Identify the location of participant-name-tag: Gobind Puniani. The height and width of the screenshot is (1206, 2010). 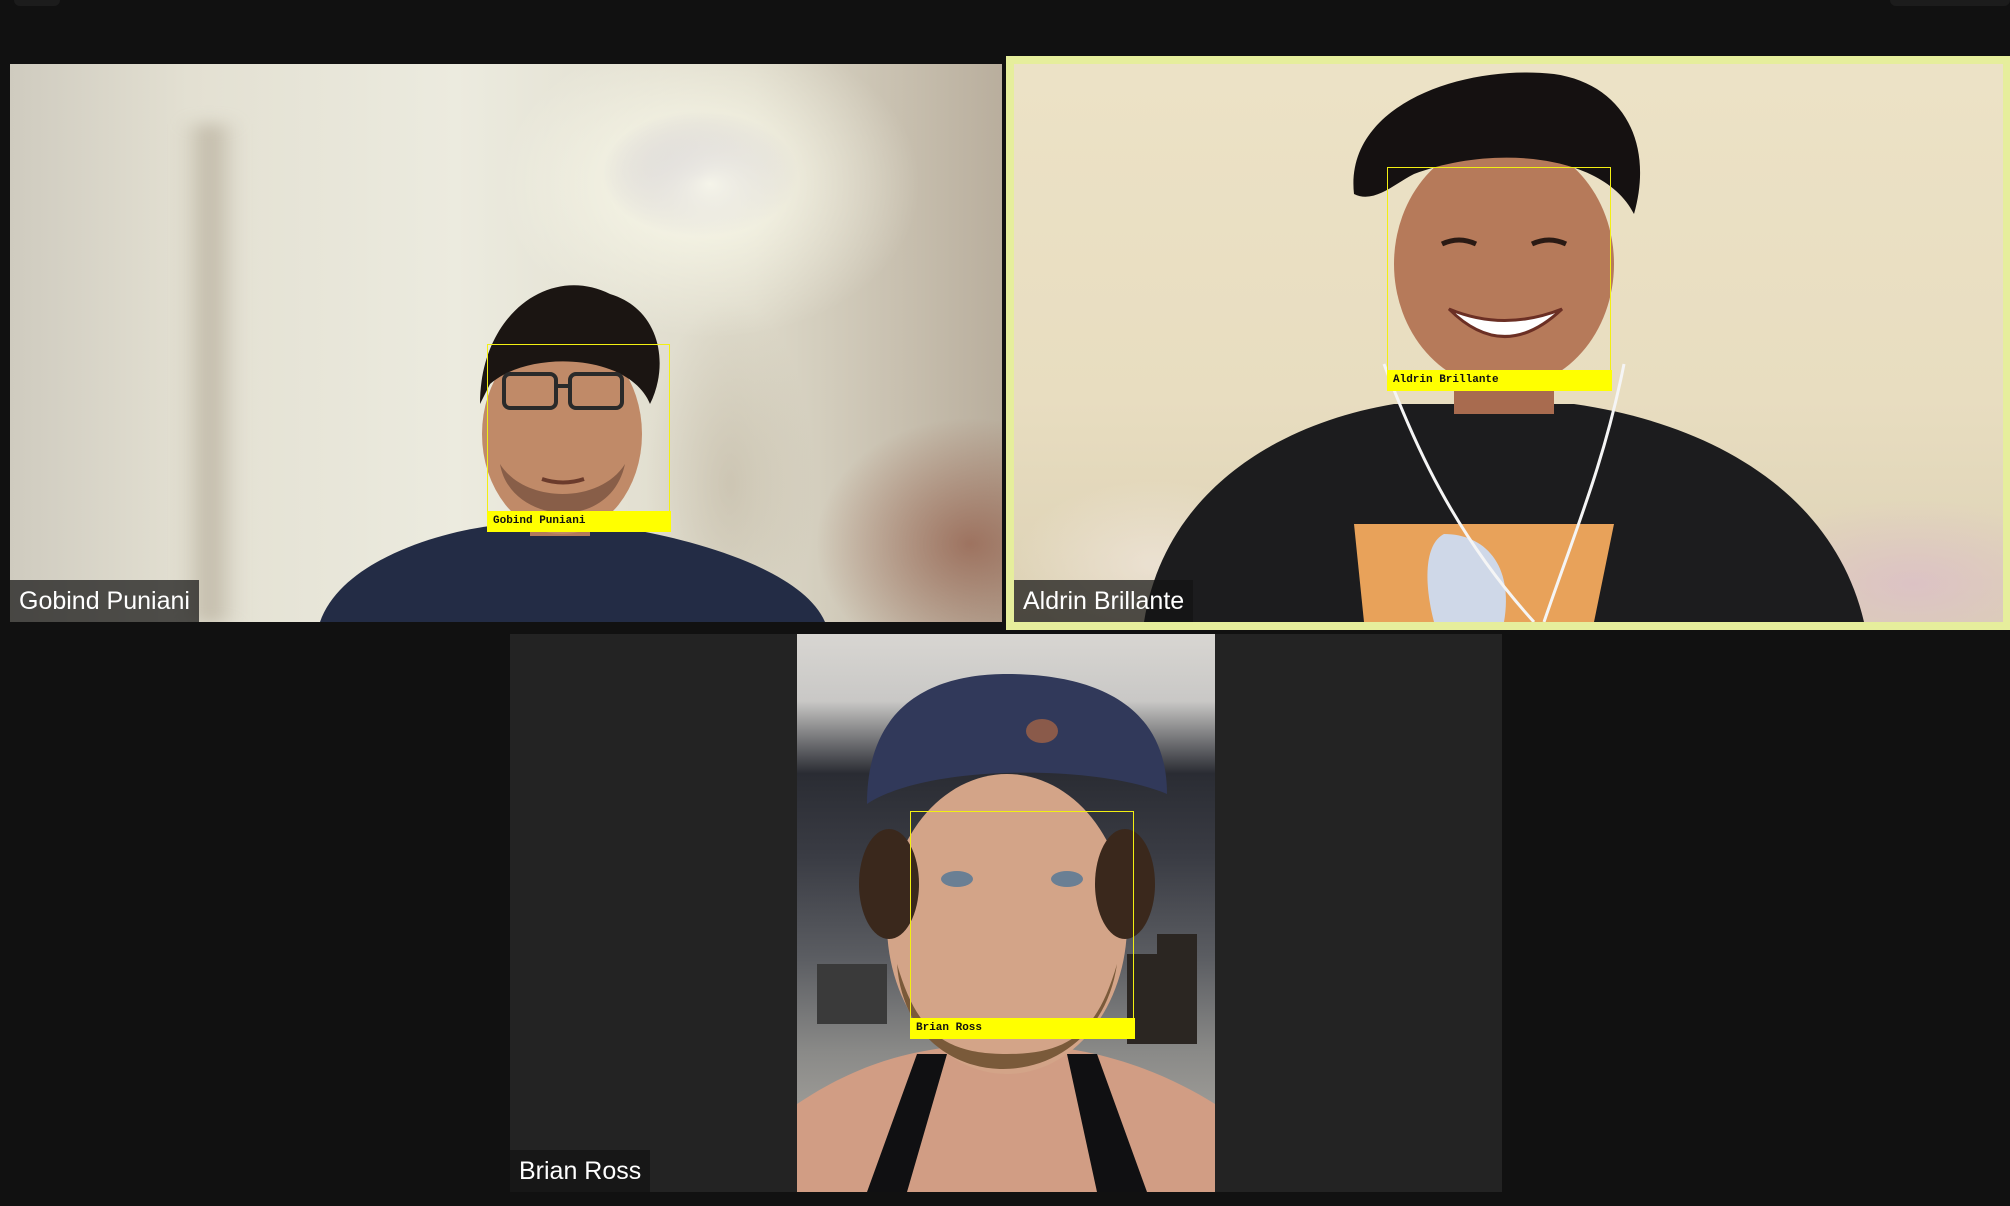
(104, 601).